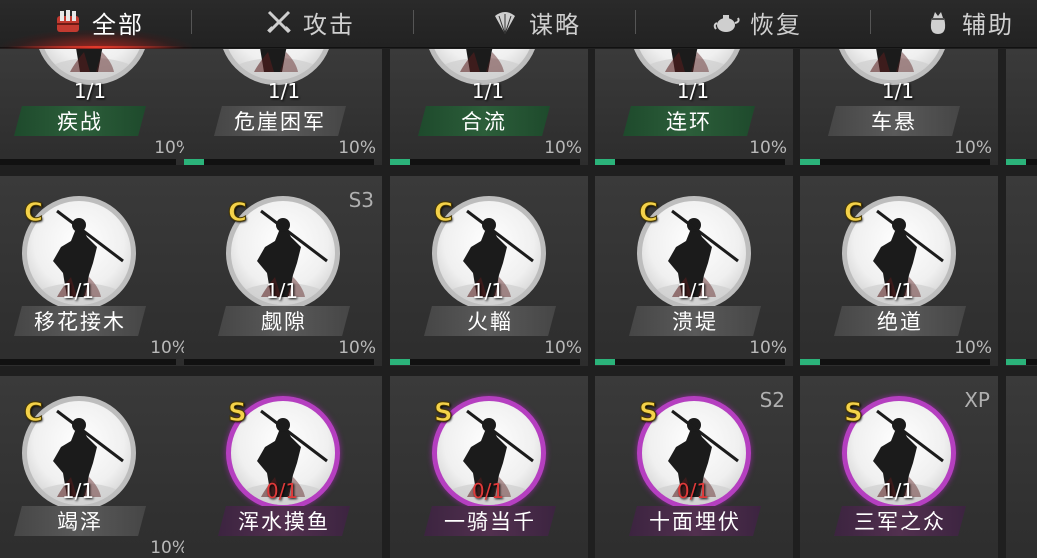 The width and height of the screenshot is (1037, 558). I want to click on tab-support: 辅助, so click(980, 22).